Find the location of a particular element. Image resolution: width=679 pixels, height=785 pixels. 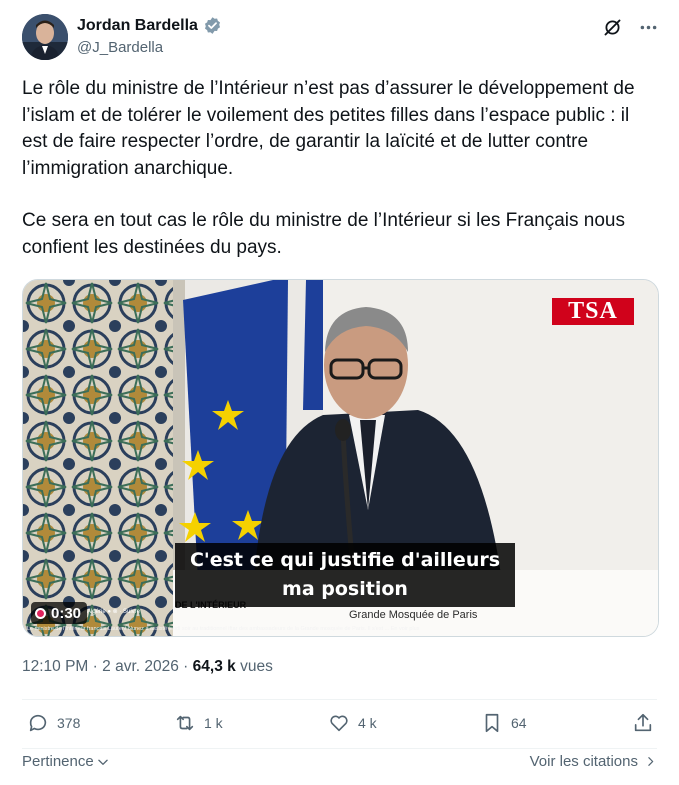

display-name: Jordan Bardella is located at coordinates (137, 26).